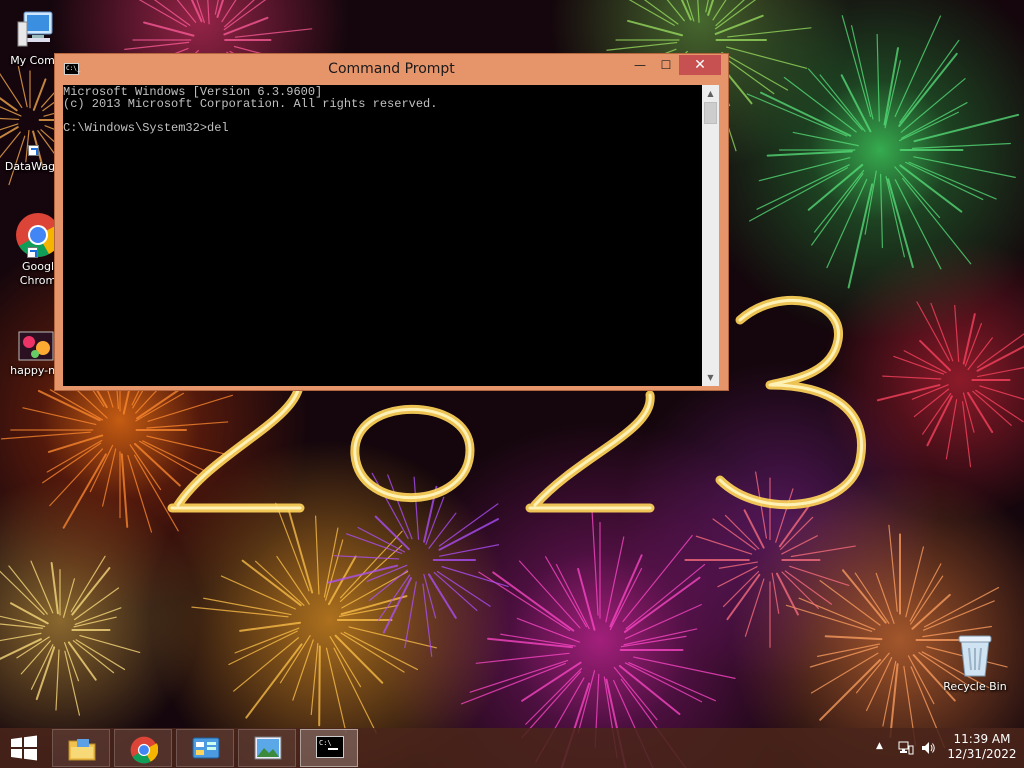 This screenshot has width=1024, height=768. What do you see at coordinates (144, 752) in the screenshot?
I see `chrome-icon` at bounding box center [144, 752].